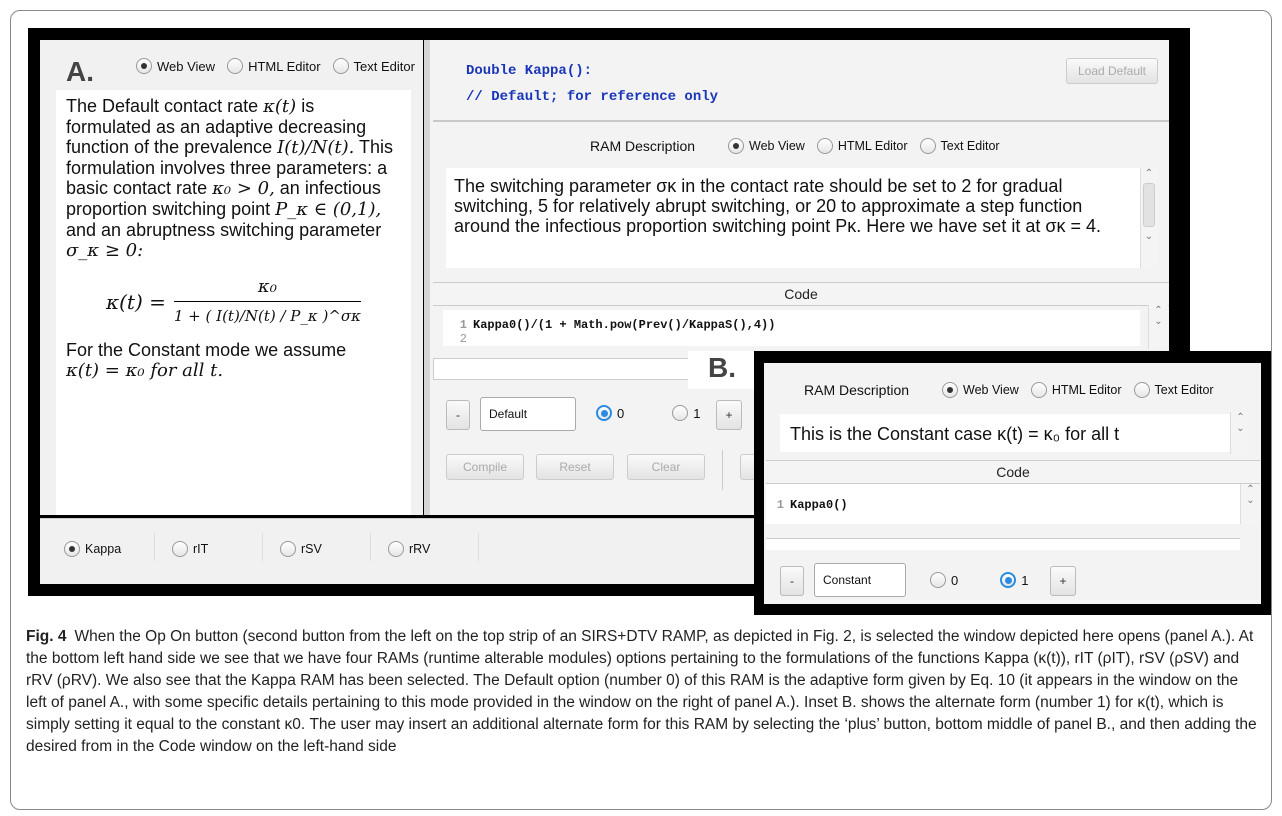 Image resolution: width=1282 pixels, height=816 pixels. I want to click on ram-radio-group: Kappa rIT rSV rRV, so click(280, 549).